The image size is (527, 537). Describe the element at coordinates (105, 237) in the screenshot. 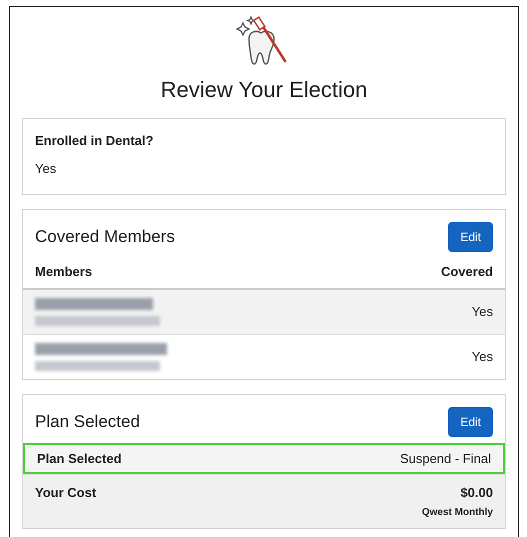

I see `section-title: Covered Members` at that location.